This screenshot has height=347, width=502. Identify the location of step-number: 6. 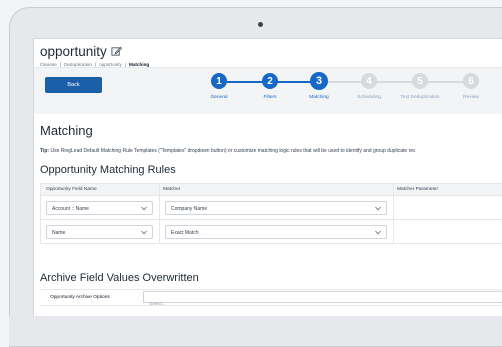
(471, 81).